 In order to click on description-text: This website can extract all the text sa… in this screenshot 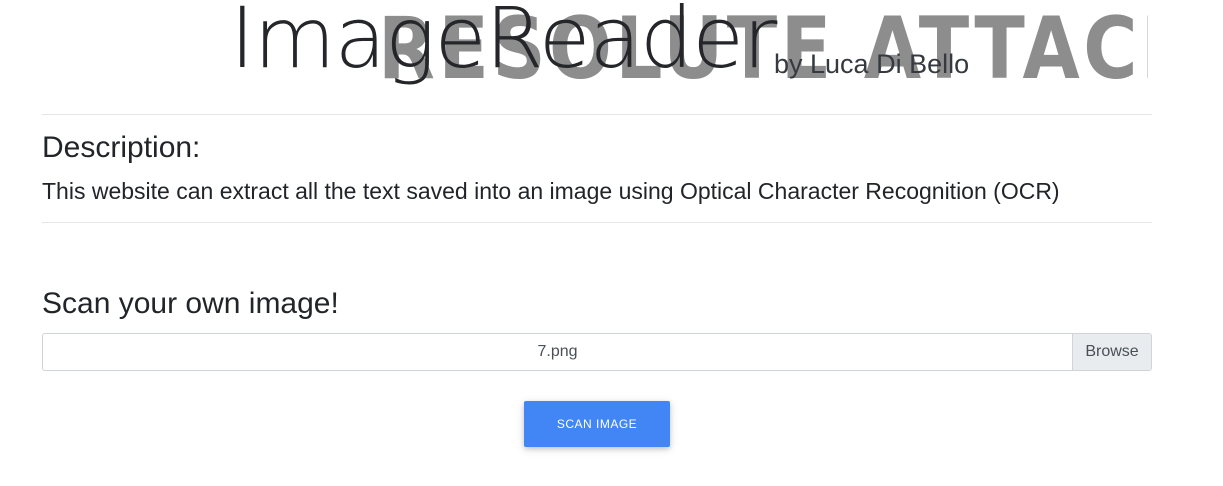, I will do `click(551, 191)`.